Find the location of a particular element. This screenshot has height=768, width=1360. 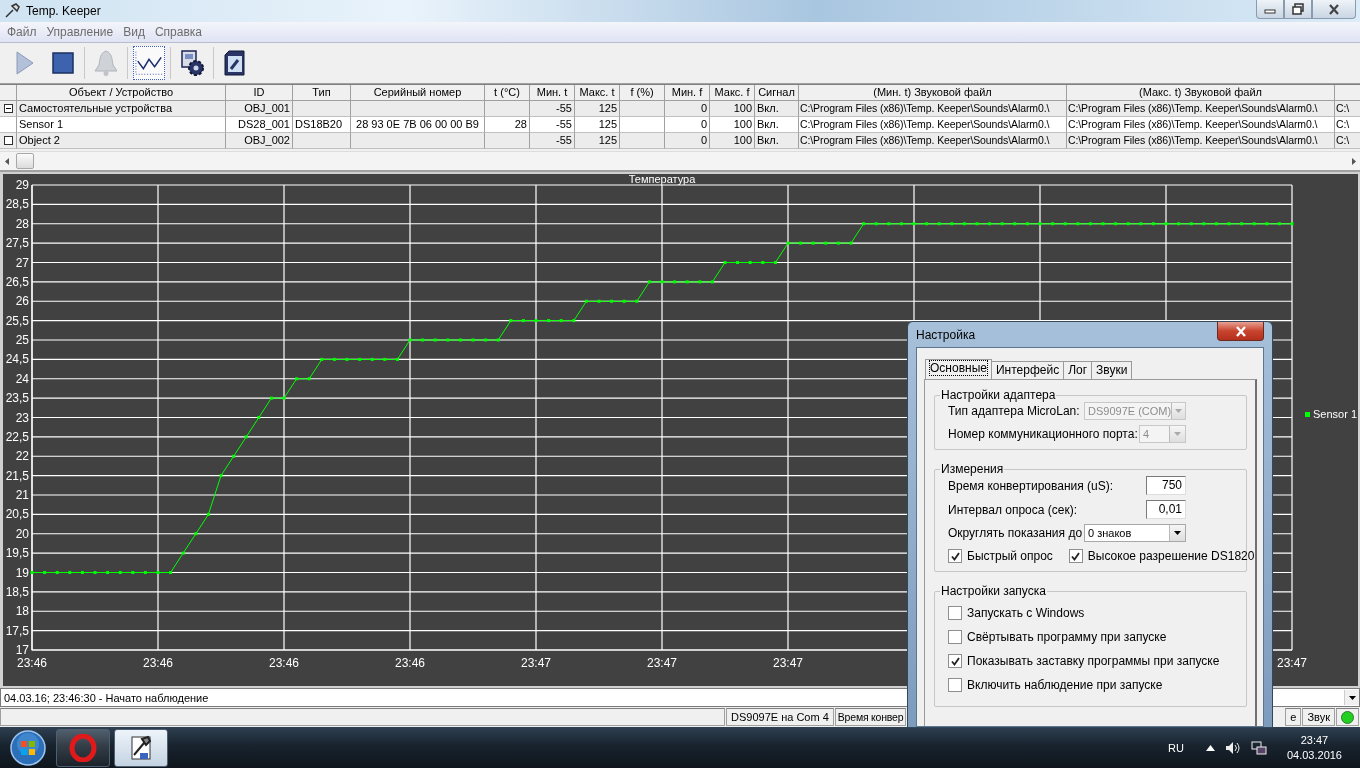

scrollbar-thumb is located at coordinates (25, 161).